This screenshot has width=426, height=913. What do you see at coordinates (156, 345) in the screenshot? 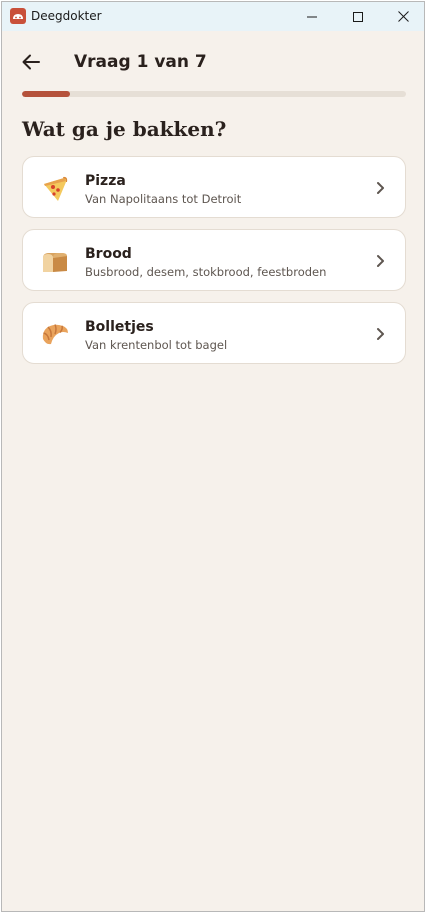
I see `option-subtitle: Van krentenbol tot bagel` at bounding box center [156, 345].